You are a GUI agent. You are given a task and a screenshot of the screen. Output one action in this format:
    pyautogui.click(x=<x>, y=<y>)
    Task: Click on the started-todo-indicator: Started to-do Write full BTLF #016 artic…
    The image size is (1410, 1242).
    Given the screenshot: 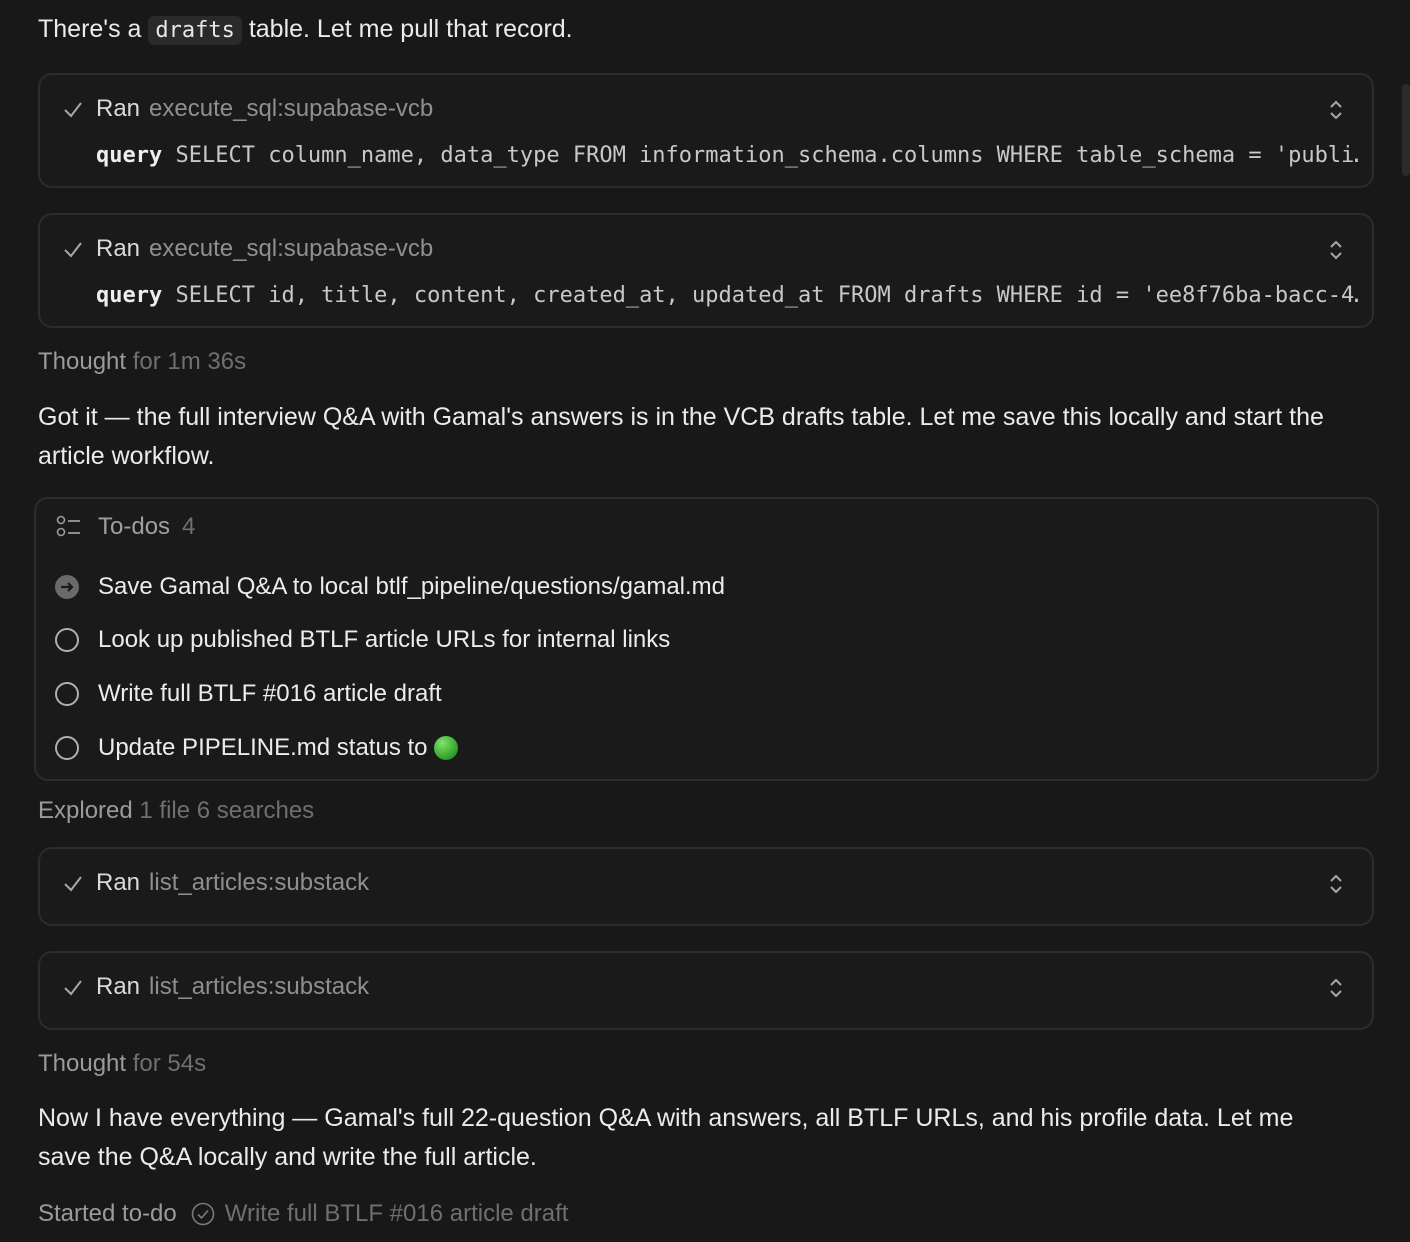 What is the action you would take?
    pyautogui.click(x=303, y=1214)
    